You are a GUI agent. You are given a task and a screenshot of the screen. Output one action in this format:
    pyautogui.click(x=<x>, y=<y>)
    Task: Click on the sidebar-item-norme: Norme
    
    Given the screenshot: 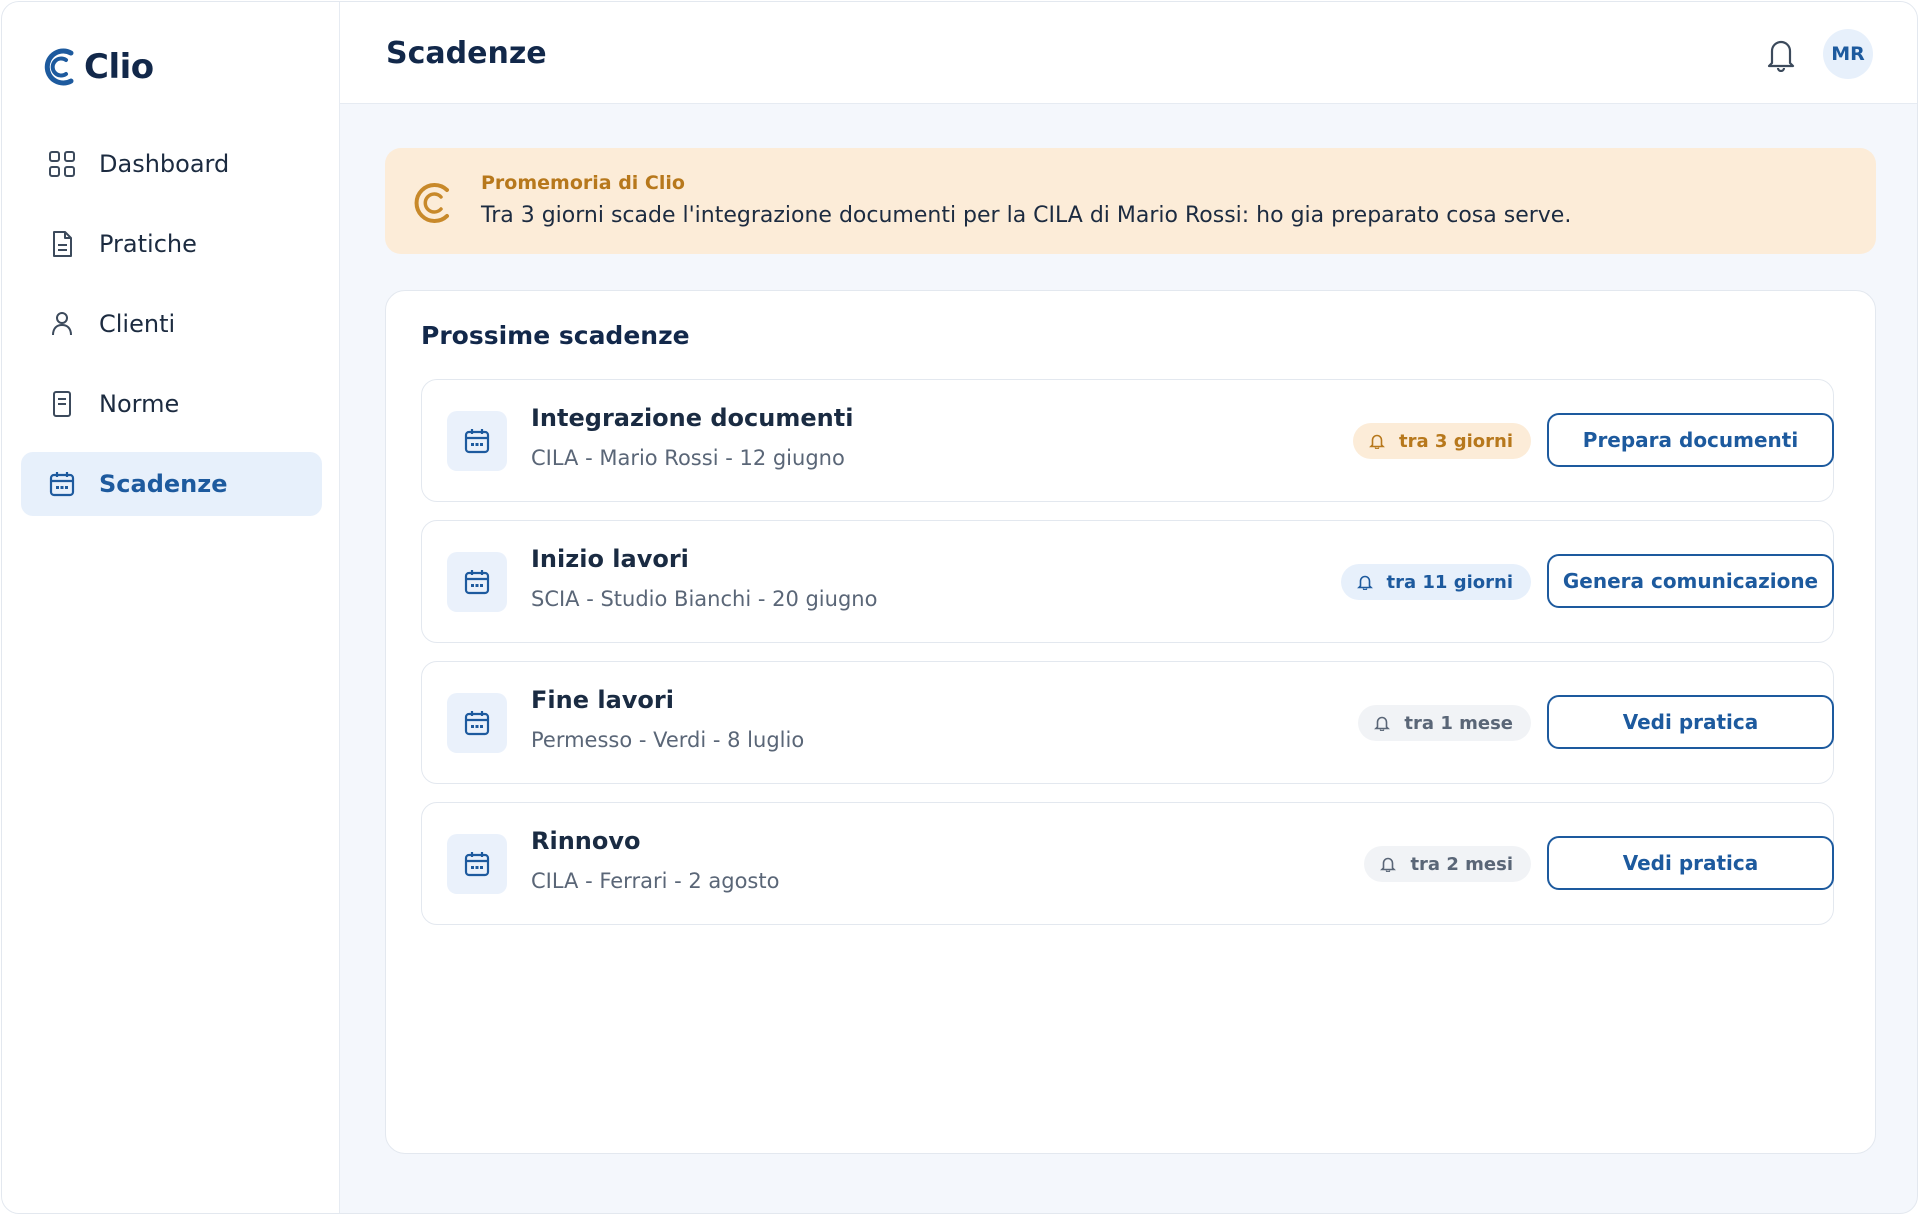 What is the action you would take?
    pyautogui.click(x=171, y=404)
    